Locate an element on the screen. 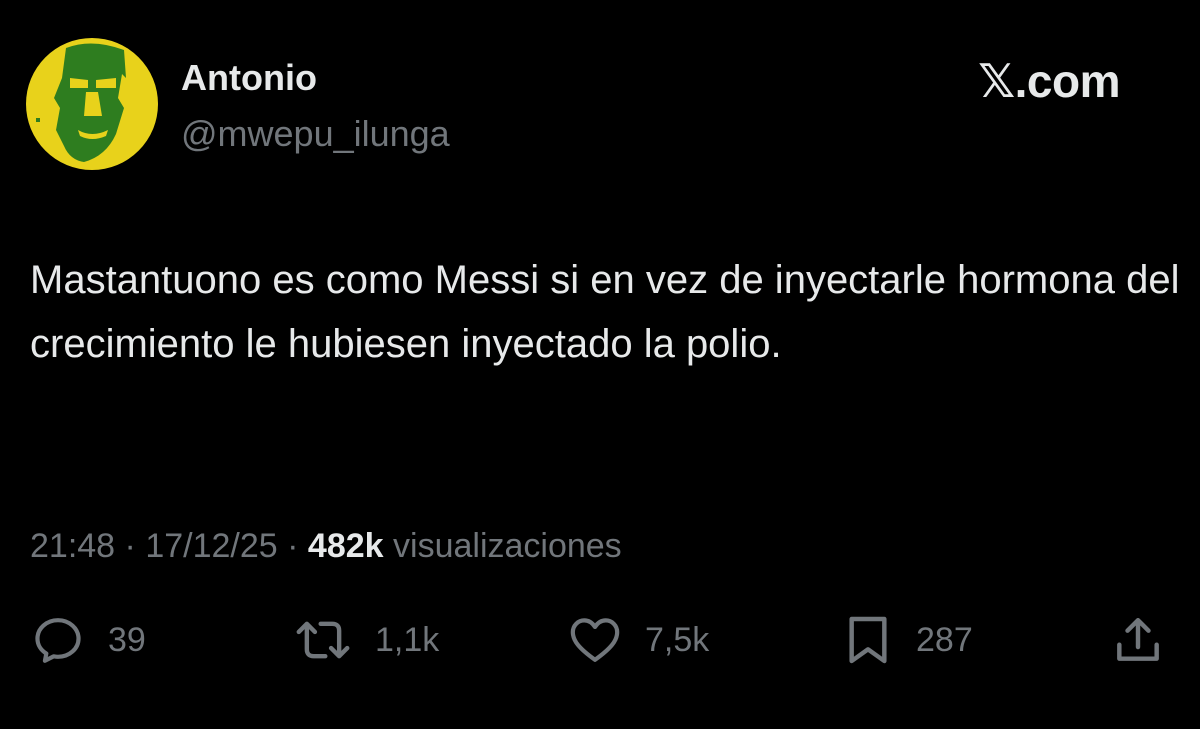  share-icon is located at coordinates (1138, 639).